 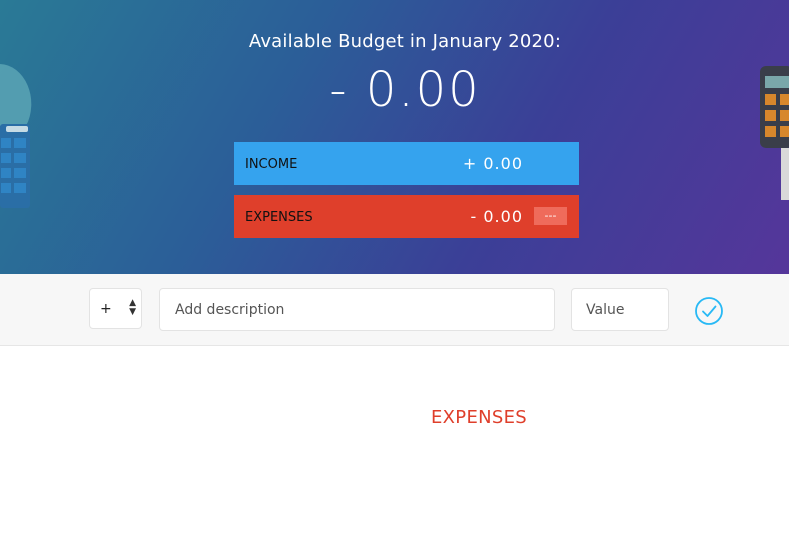 What do you see at coordinates (405, 90) in the screenshot?
I see `budget-value: - 0.00` at bounding box center [405, 90].